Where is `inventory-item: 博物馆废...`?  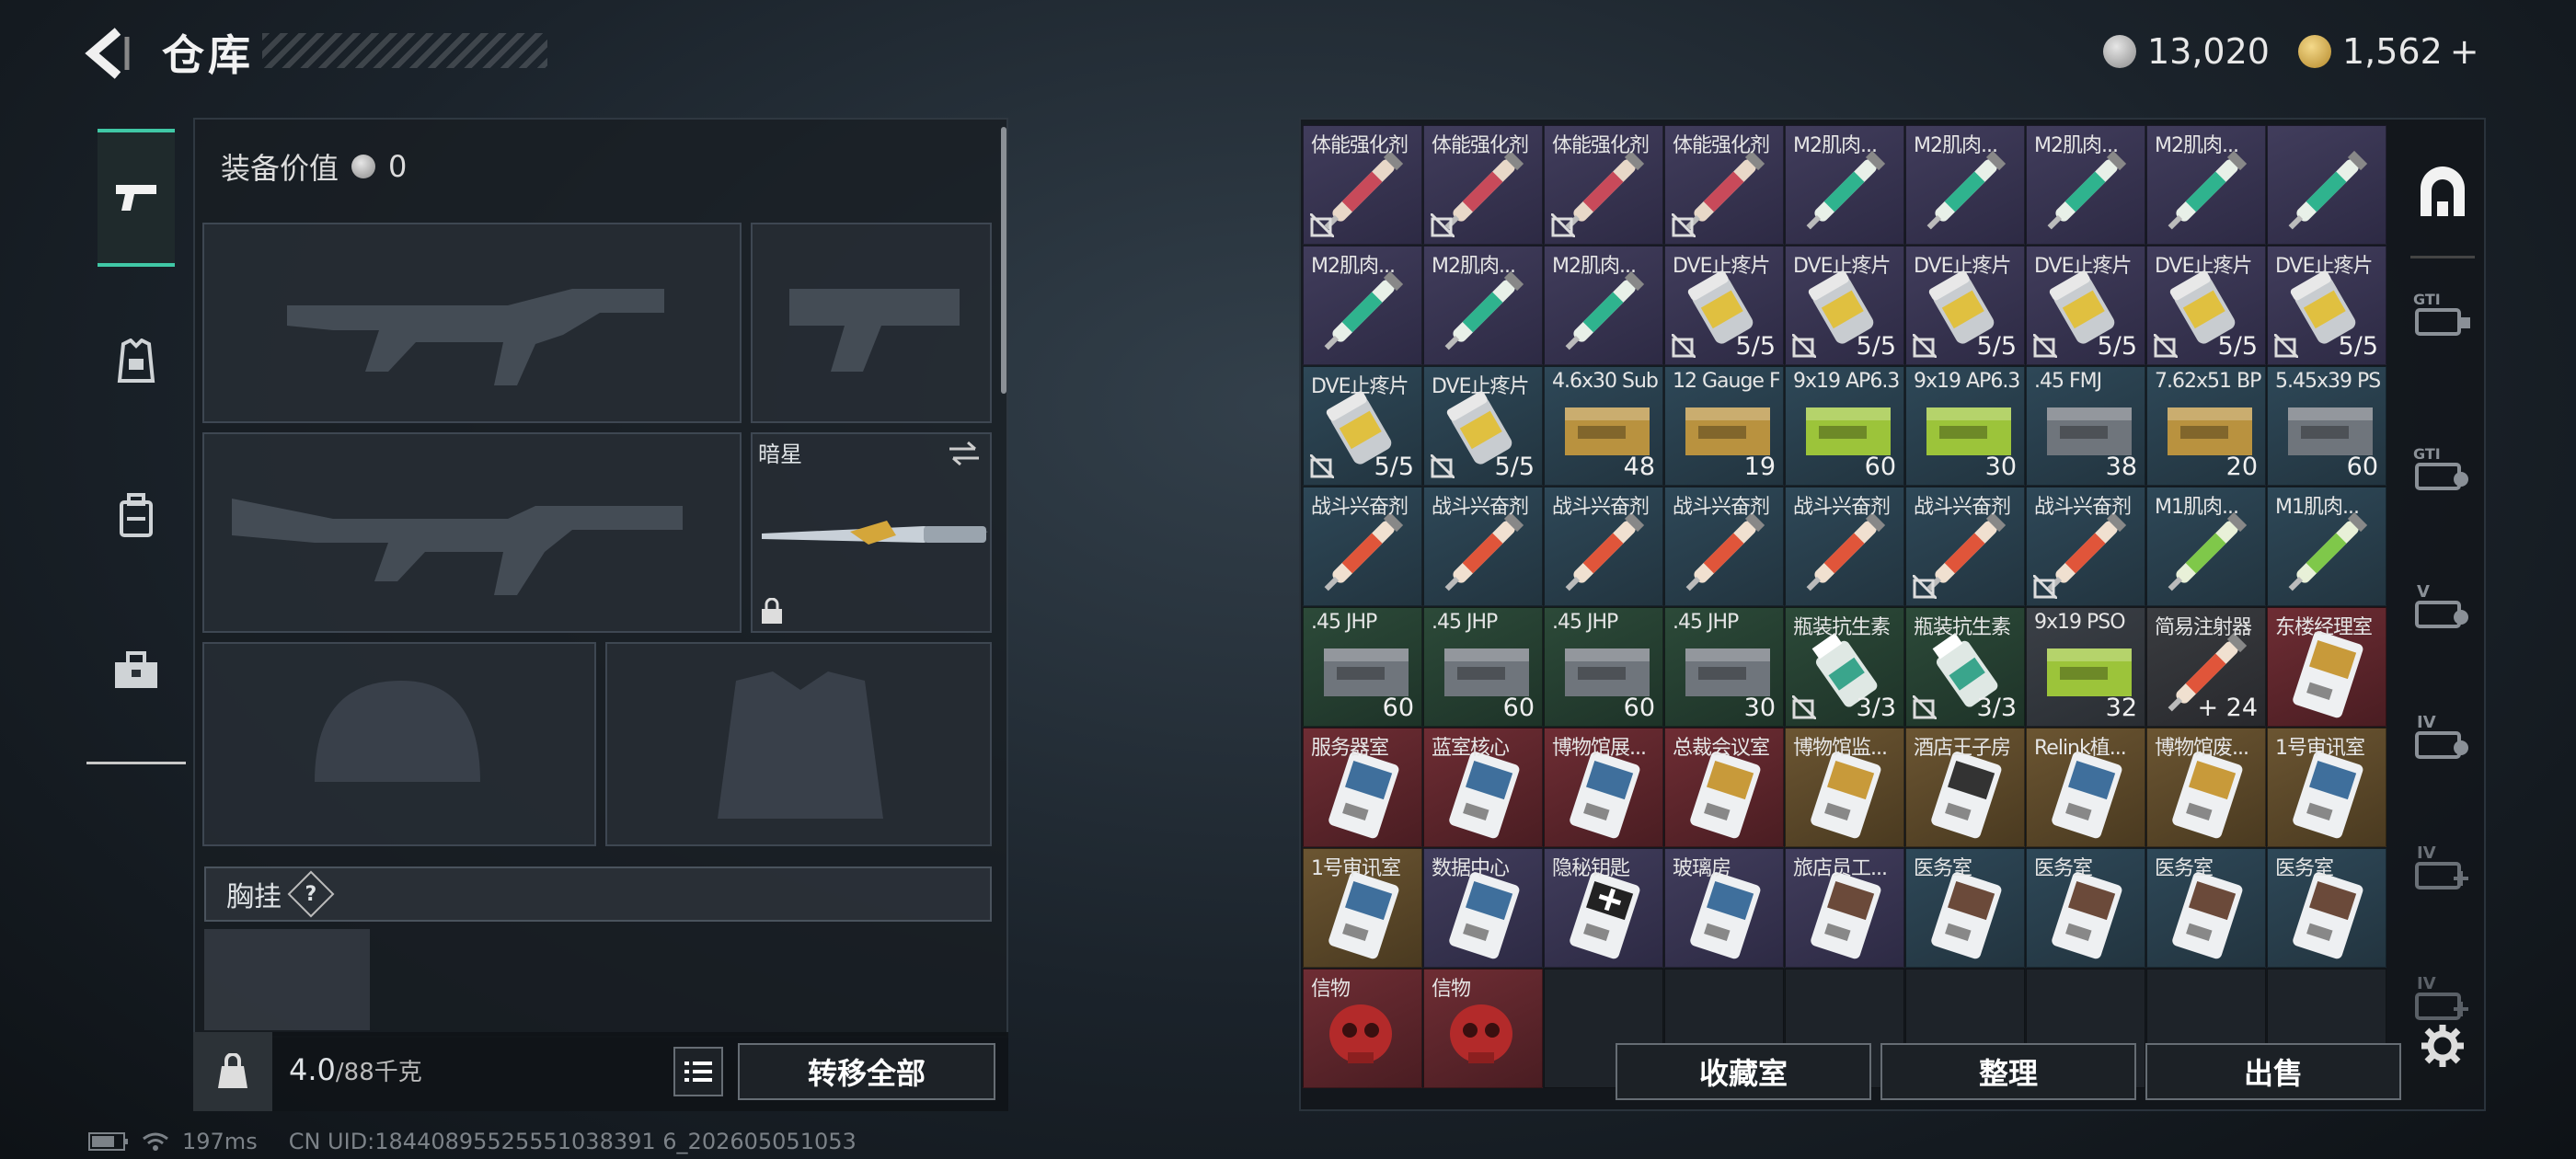
inventory-item: 博物馆废... is located at coordinates (2206, 787).